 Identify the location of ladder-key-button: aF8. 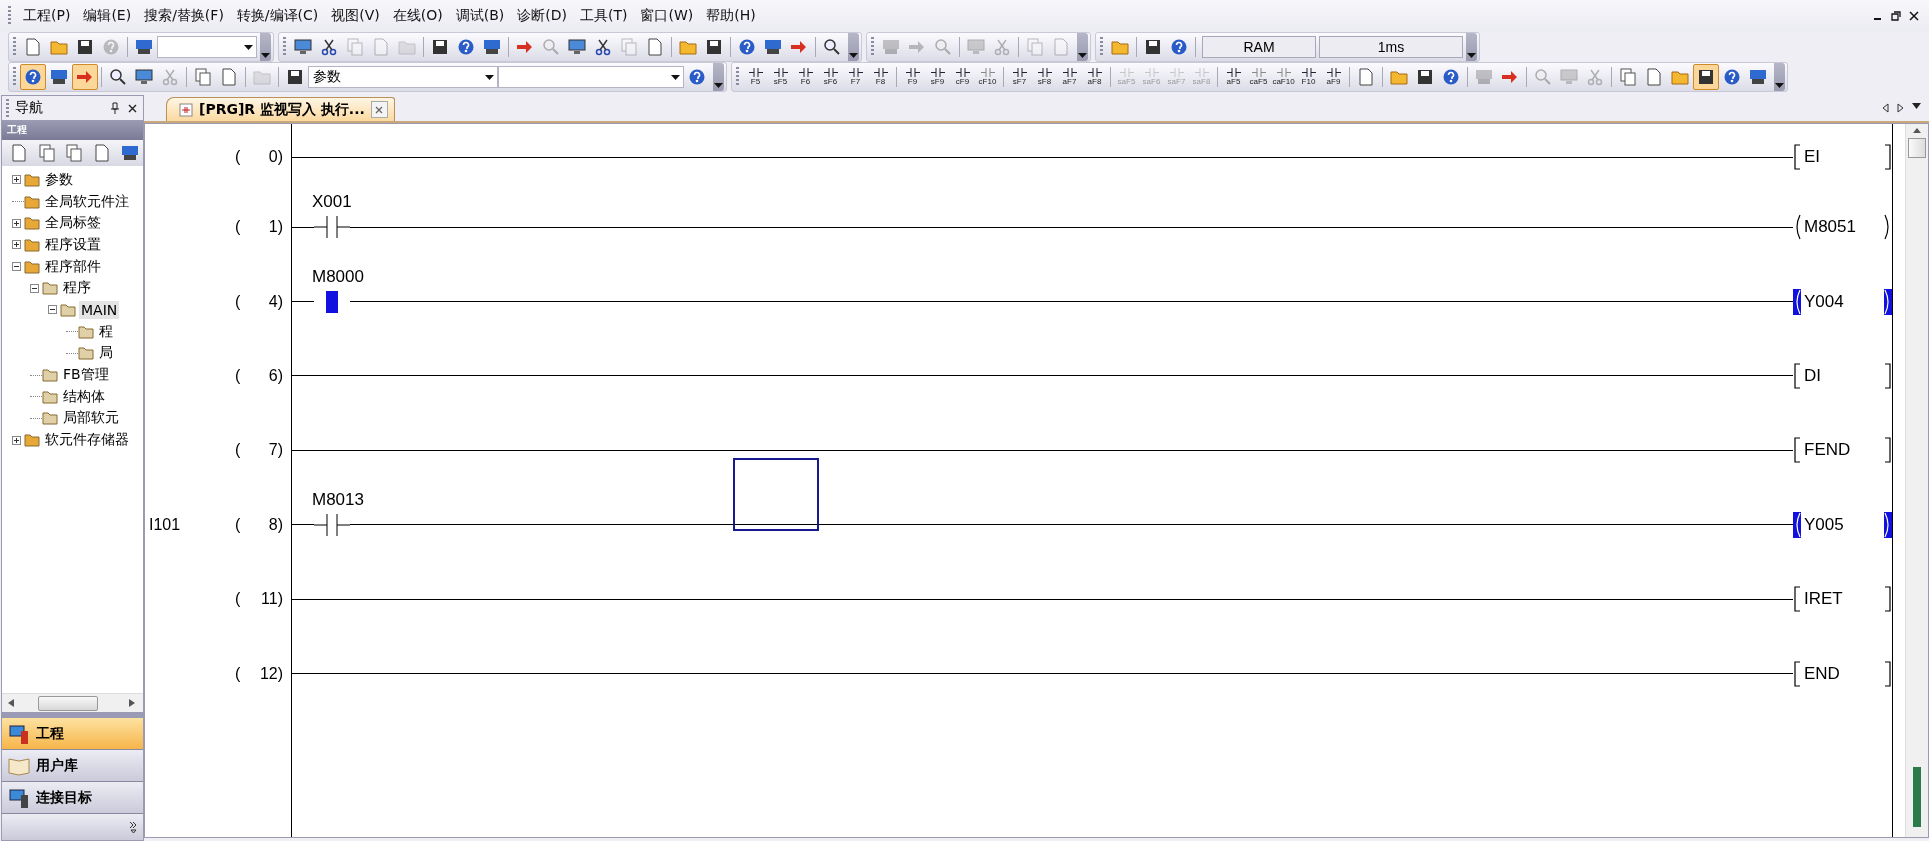
(1094, 77).